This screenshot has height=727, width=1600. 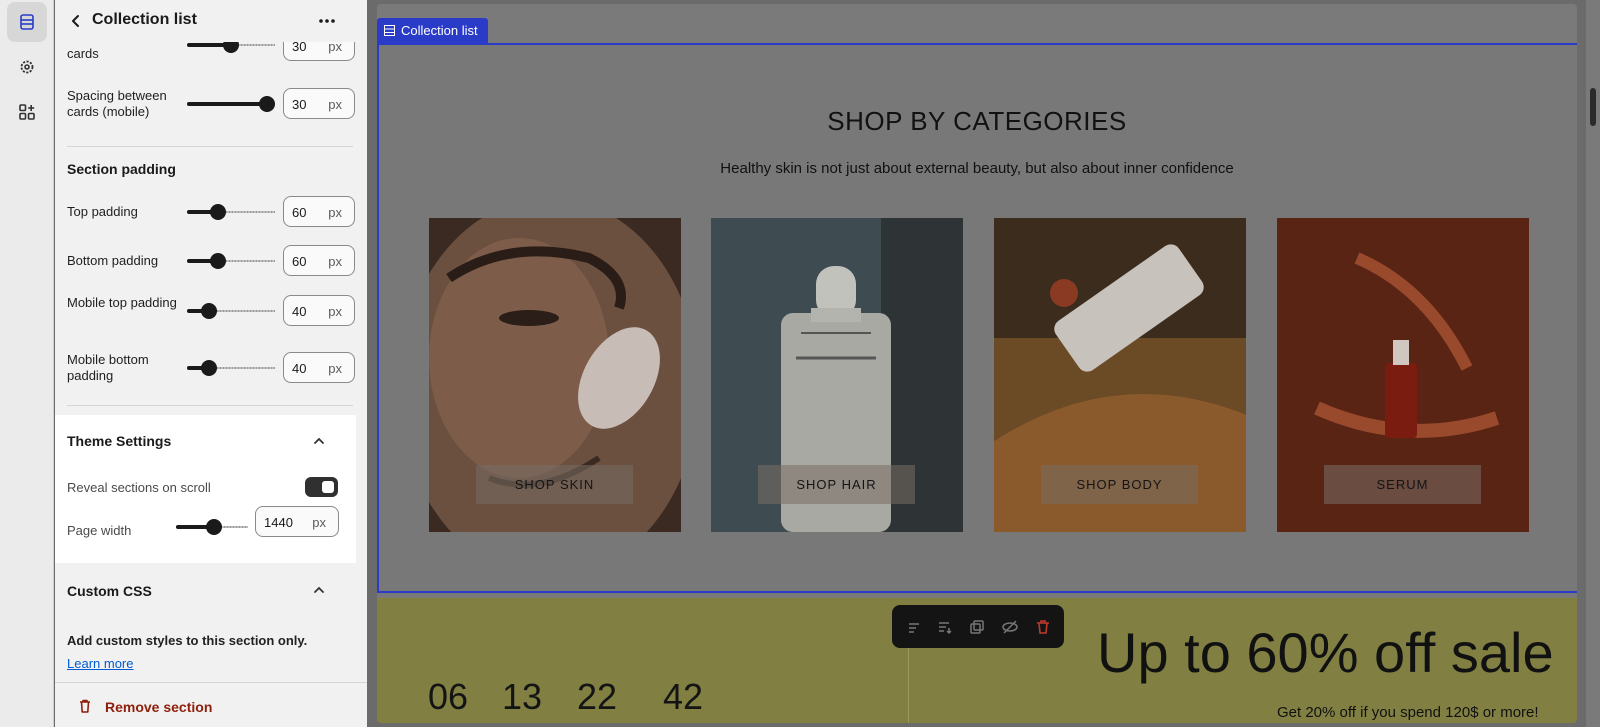 What do you see at coordinates (522, 696) in the screenshot?
I see `countdown-hours: 13` at bounding box center [522, 696].